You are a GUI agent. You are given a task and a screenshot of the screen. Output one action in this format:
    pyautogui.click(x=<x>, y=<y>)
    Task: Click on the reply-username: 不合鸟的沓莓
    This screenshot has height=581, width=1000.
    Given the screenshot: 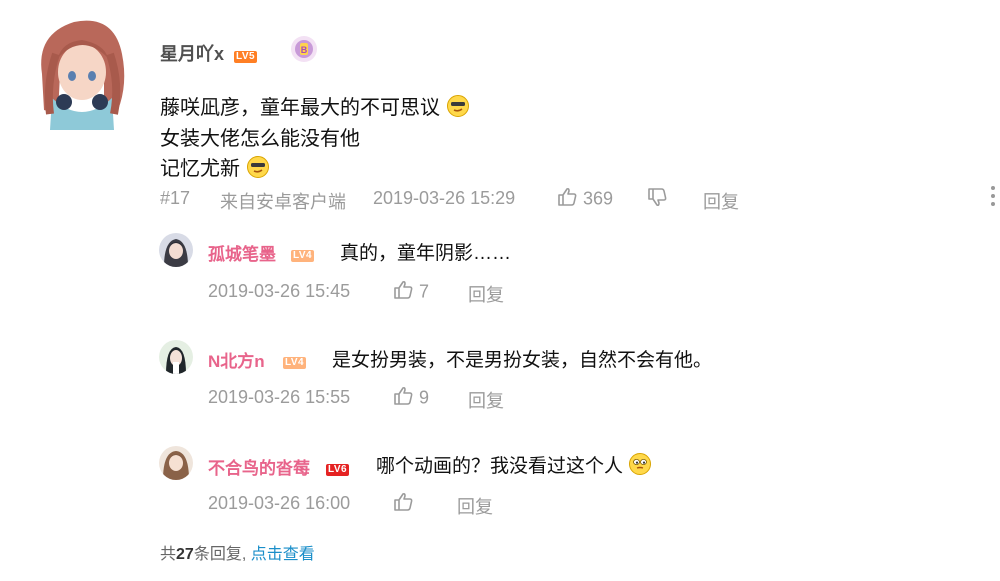 What is the action you would take?
    pyautogui.click(x=259, y=466)
    